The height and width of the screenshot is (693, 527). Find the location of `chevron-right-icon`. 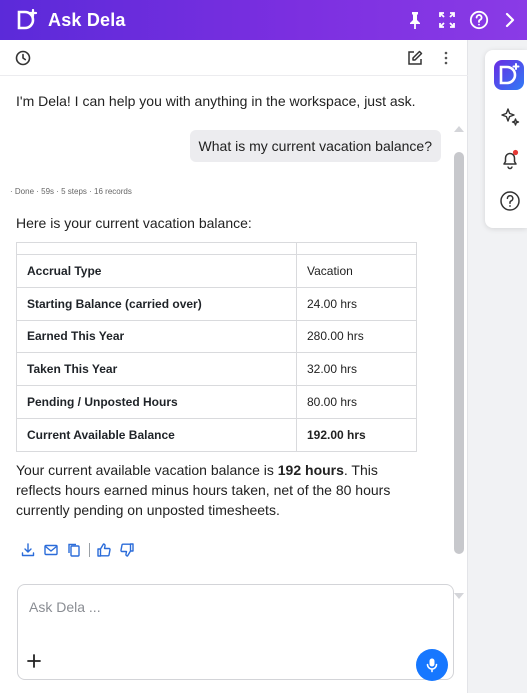

chevron-right-icon is located at coordinates (510, 20).